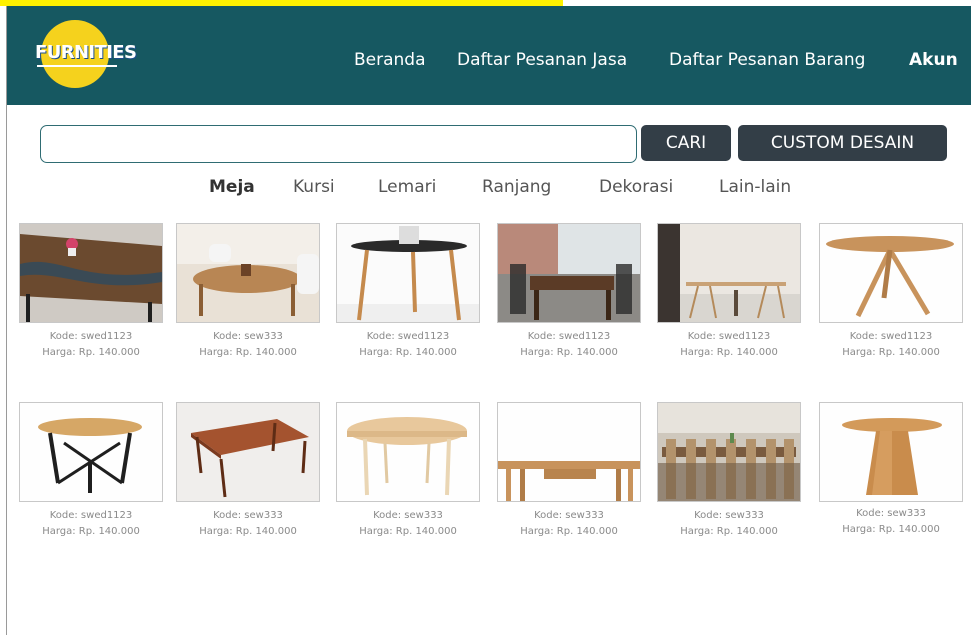  What do you see at coordinates (542, 60) in the screenshot?
I see `nav-item-daftar-pesanan-jasa: Daftar Pesanan Jasa` at bounding box center [542, 60].